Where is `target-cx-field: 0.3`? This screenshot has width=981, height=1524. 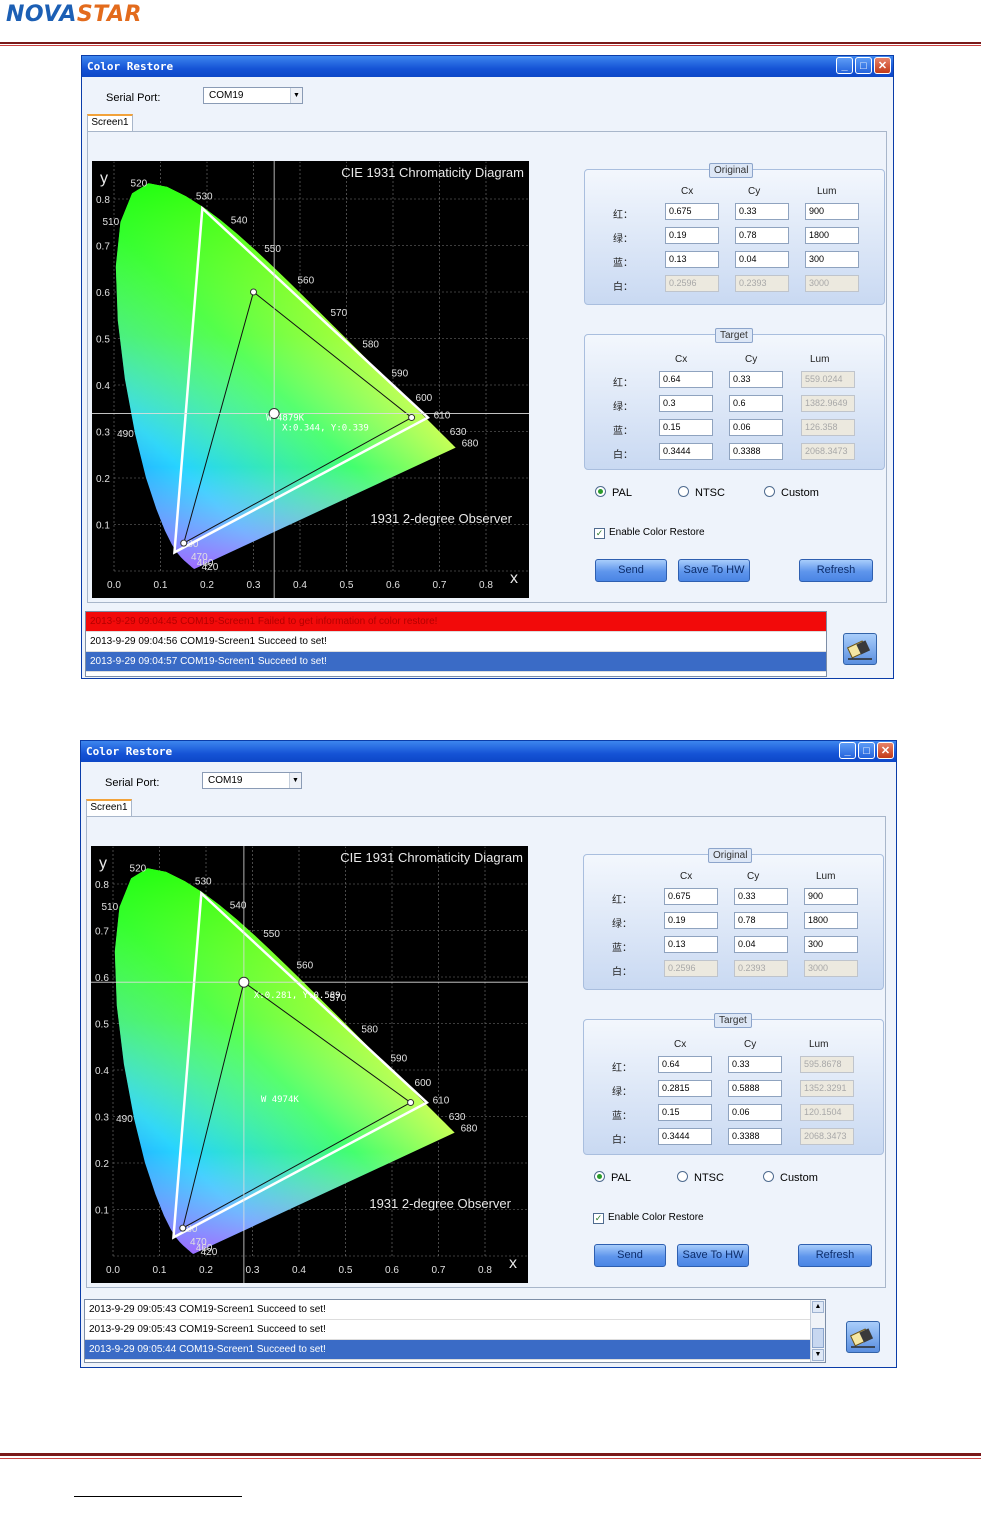
target-cx-field: 0.3 is located at coordinates (686, 403).